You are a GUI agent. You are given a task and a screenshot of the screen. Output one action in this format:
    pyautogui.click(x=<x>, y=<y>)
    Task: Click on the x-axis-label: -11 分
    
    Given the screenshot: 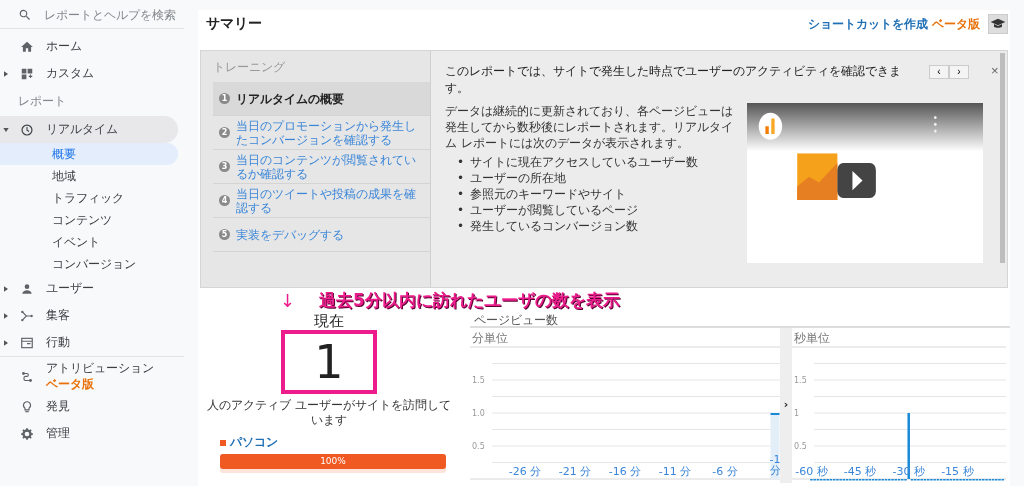 What is the action you would take?
    pyautogui.click(x=675, y=471)
    